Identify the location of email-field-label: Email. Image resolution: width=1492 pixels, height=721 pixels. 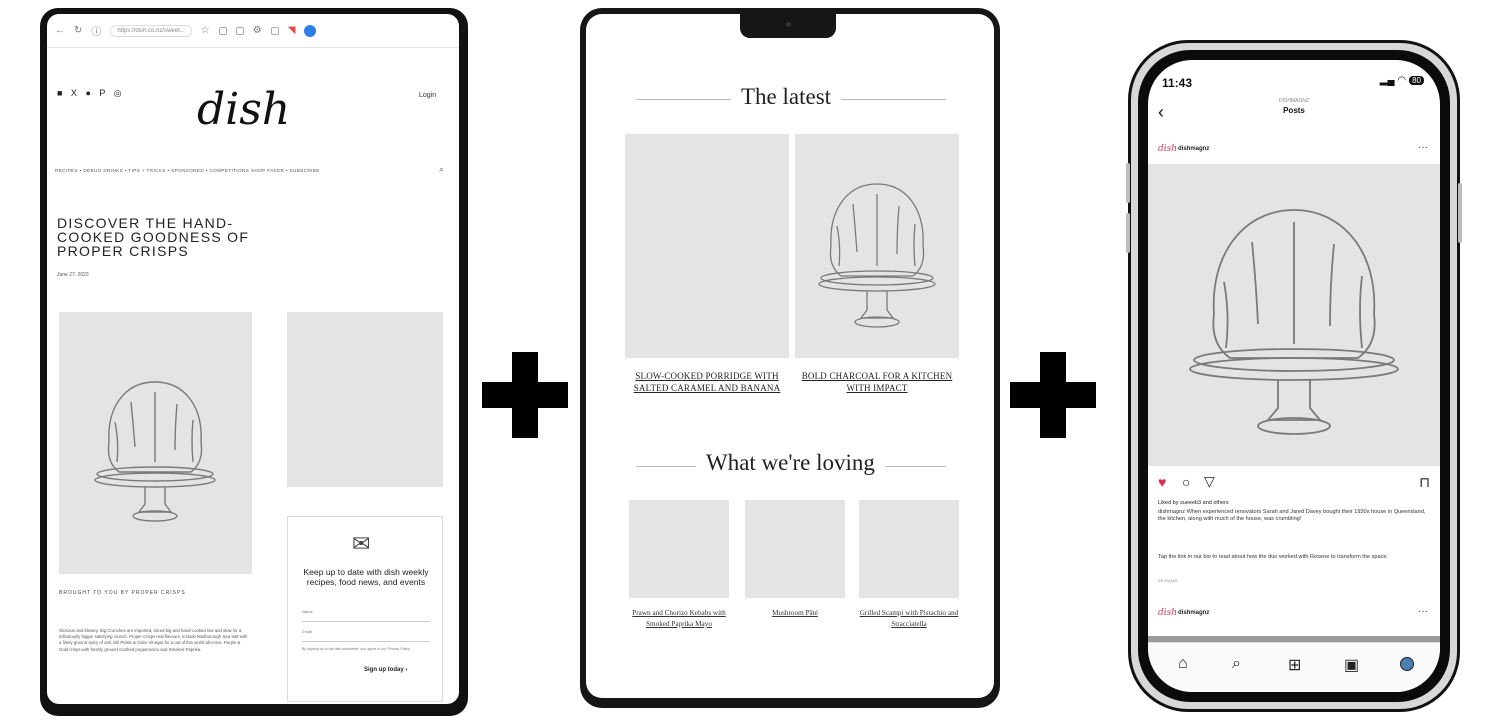
(307, 631).